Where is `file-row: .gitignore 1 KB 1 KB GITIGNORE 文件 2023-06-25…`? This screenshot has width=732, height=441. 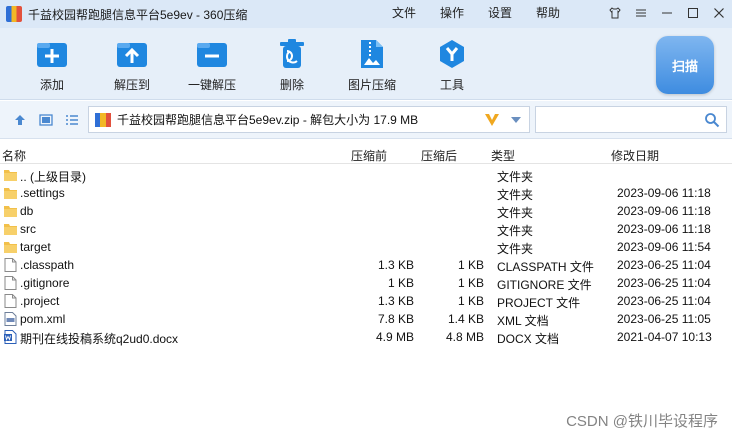
file-row: .gitignore 1 KB 1 KB GITIGNORE 文件 2023-06-25… is located at coordinates (366, 283).